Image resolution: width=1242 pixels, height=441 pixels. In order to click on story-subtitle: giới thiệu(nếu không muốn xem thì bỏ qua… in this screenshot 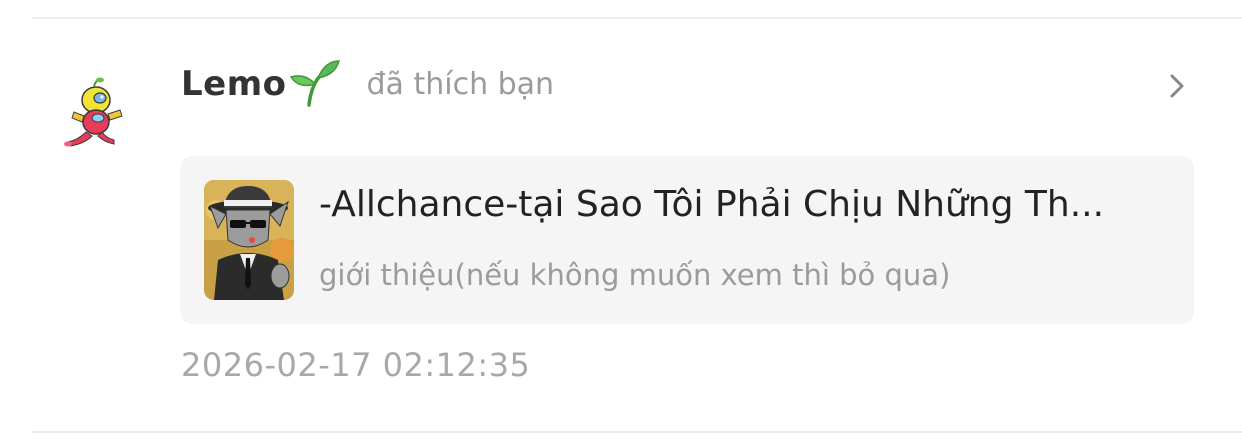, I will do `click(635, 275)`.